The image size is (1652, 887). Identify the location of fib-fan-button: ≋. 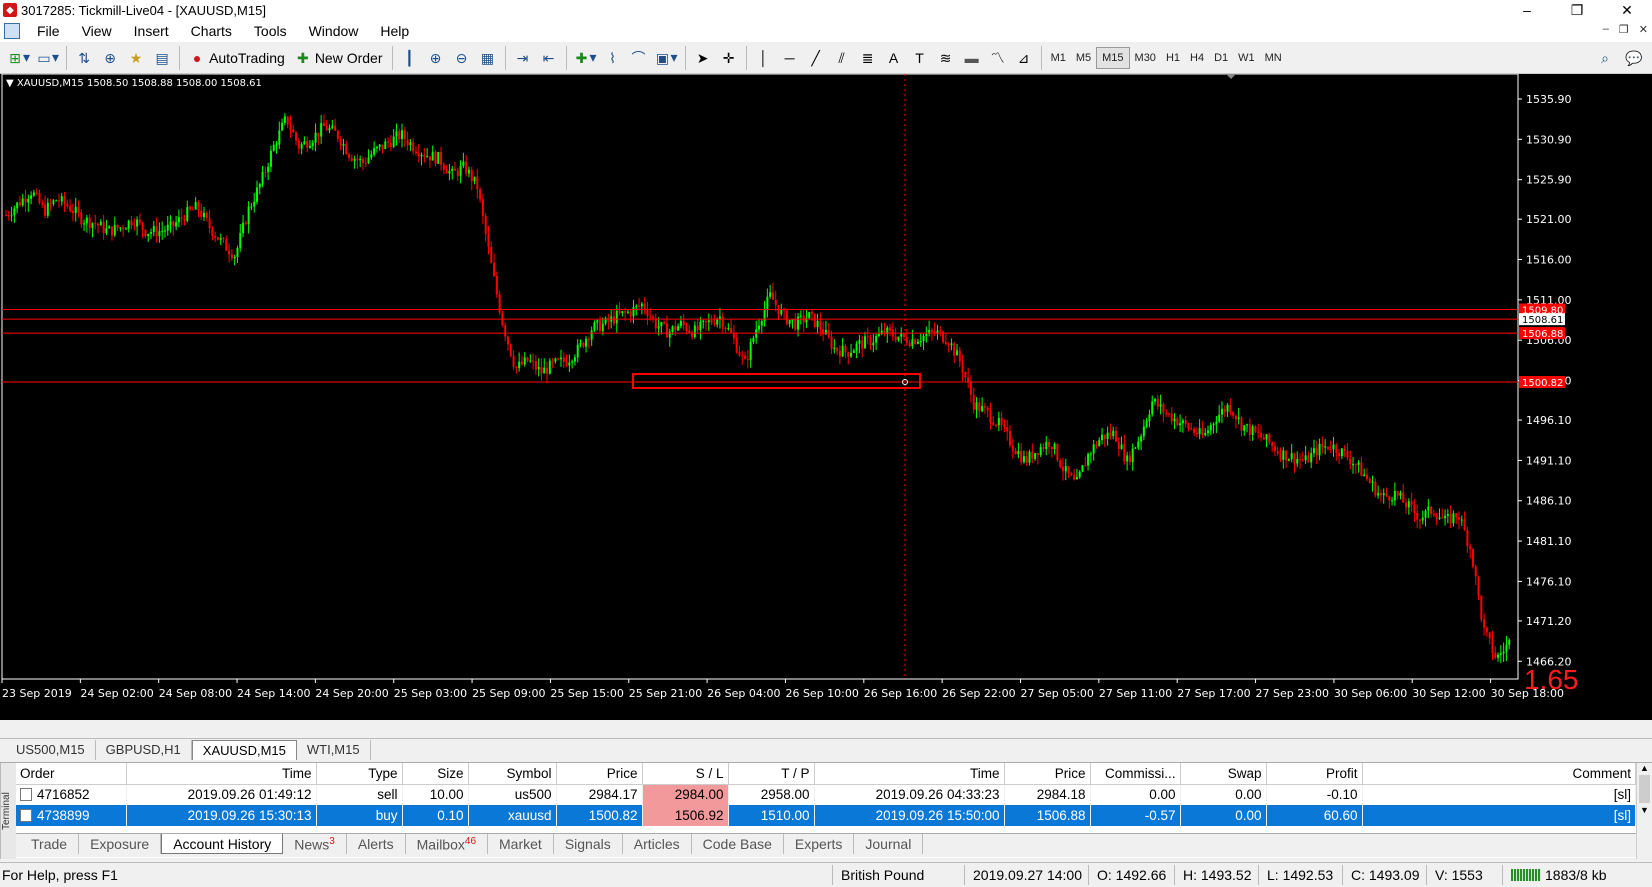
(946, 58).